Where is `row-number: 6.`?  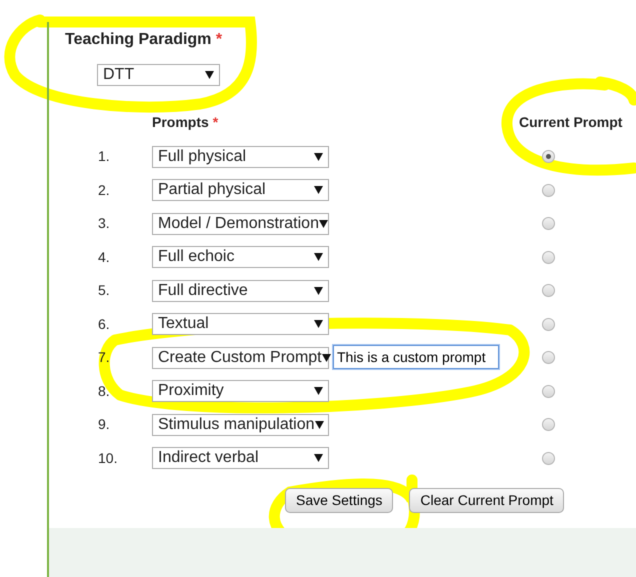 row-number: 6. is located at coordinates (104, 324).